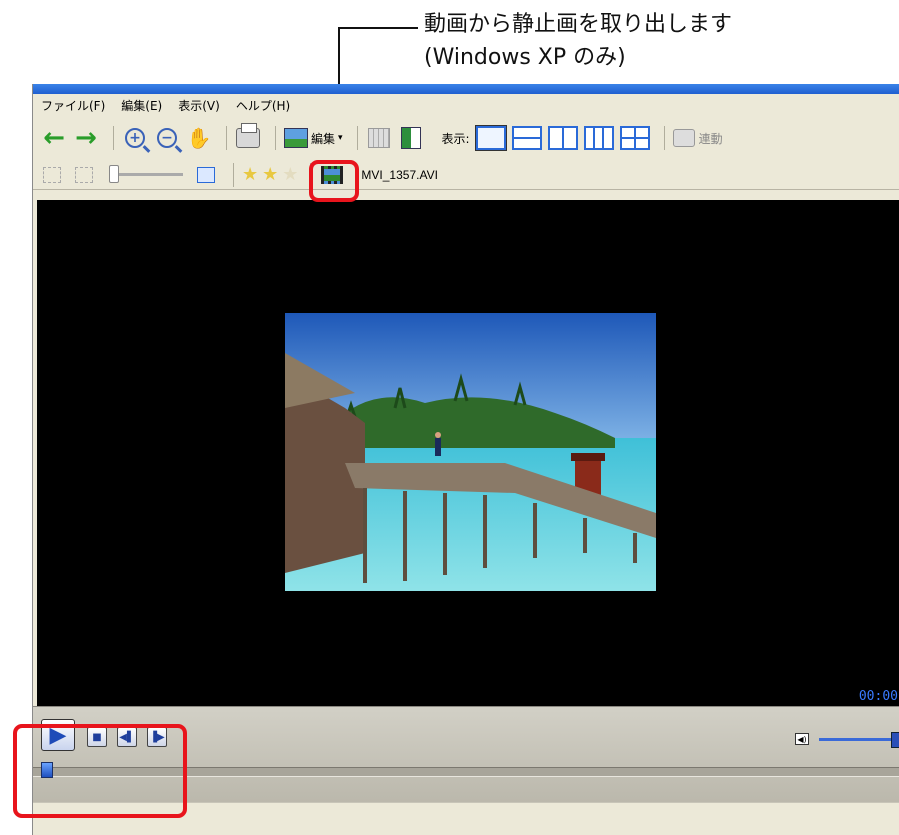  I want to click on pan-button: ✋, so click(199, 138).